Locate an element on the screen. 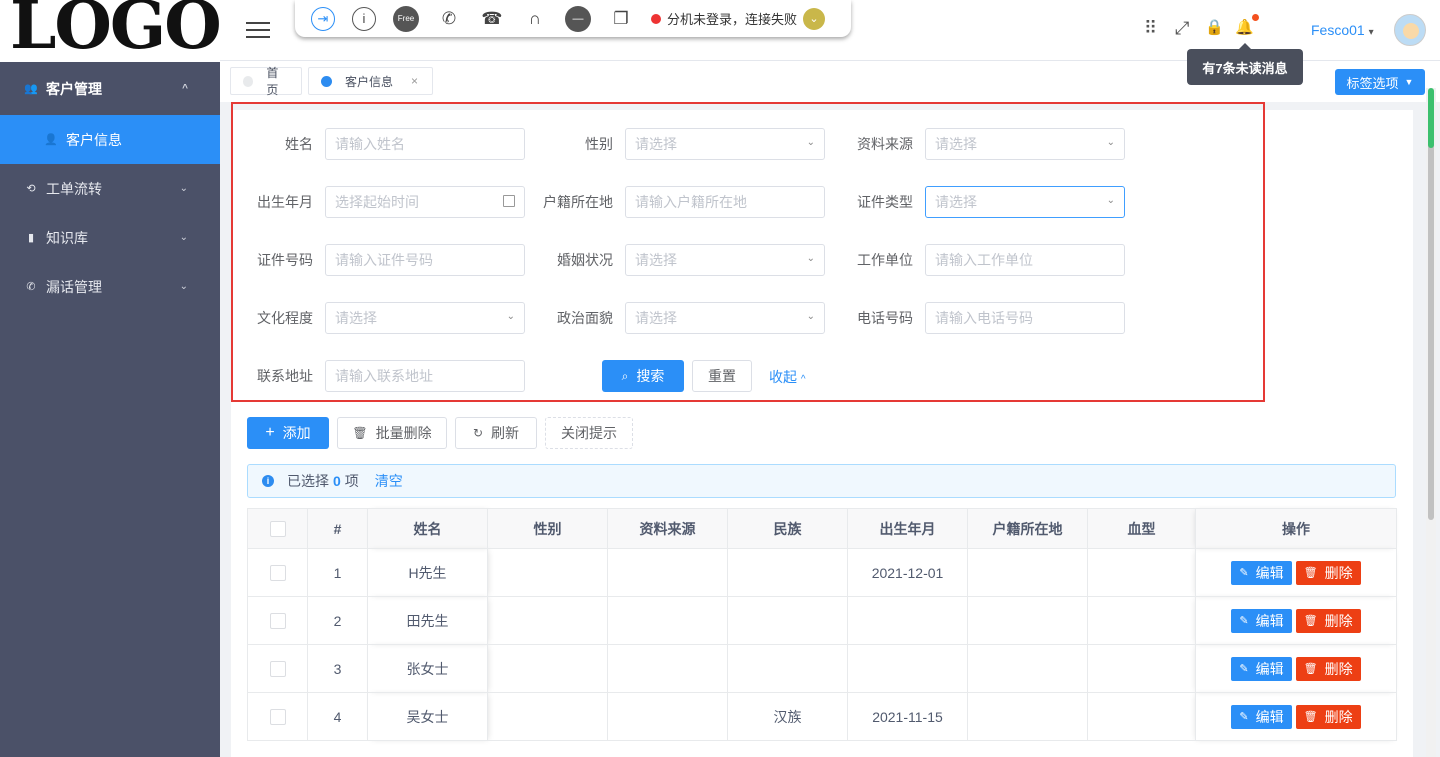 This screenshot has width=1440, height=757. column-header: 民族 is located at coordinates (787, 528).